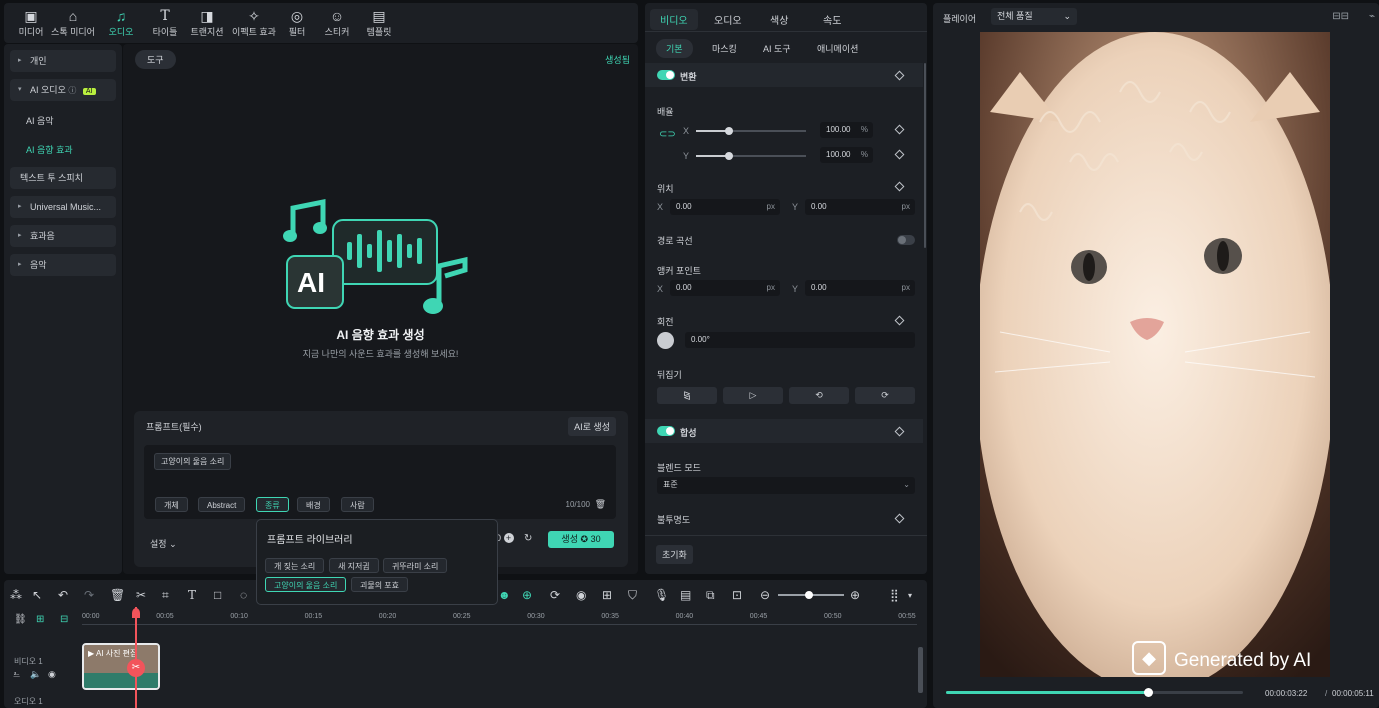 The height and width of the screenshot is (708, 1379). What do you see at coordinates (665, 340) in the screenshot?
I see `rotate-dial` at bounding box center [665, 340].